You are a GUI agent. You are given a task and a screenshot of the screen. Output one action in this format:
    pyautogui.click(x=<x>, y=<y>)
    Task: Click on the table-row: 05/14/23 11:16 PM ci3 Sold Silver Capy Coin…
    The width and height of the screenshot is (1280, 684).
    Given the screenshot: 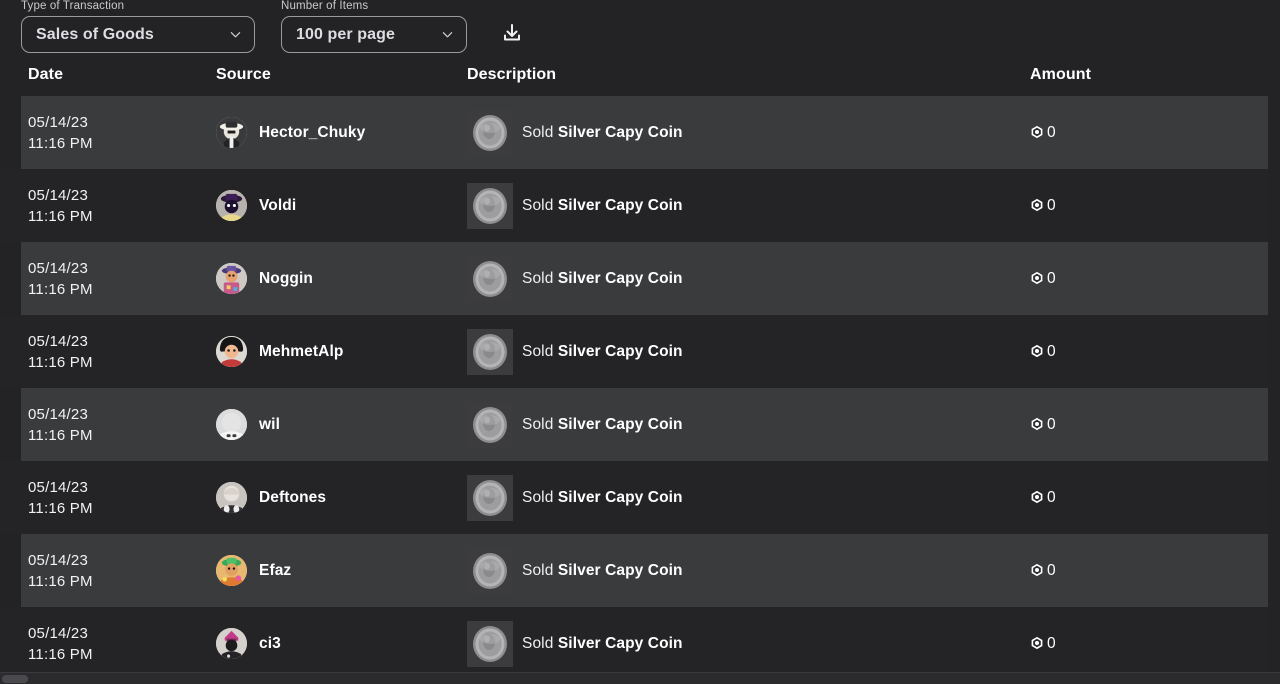 What is the action you would take?
    pyautogui.click(x=640, y=639)
    